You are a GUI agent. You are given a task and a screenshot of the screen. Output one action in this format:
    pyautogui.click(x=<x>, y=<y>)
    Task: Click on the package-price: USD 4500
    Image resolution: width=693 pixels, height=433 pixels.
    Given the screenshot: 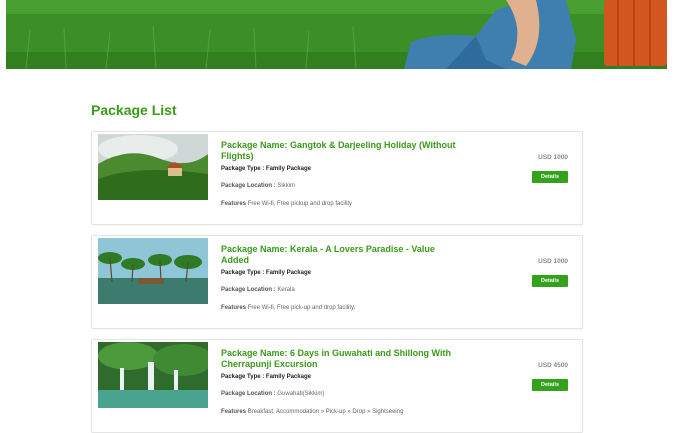 What is the action you would take?
    pyautogui.click(x=553, y=365)
    